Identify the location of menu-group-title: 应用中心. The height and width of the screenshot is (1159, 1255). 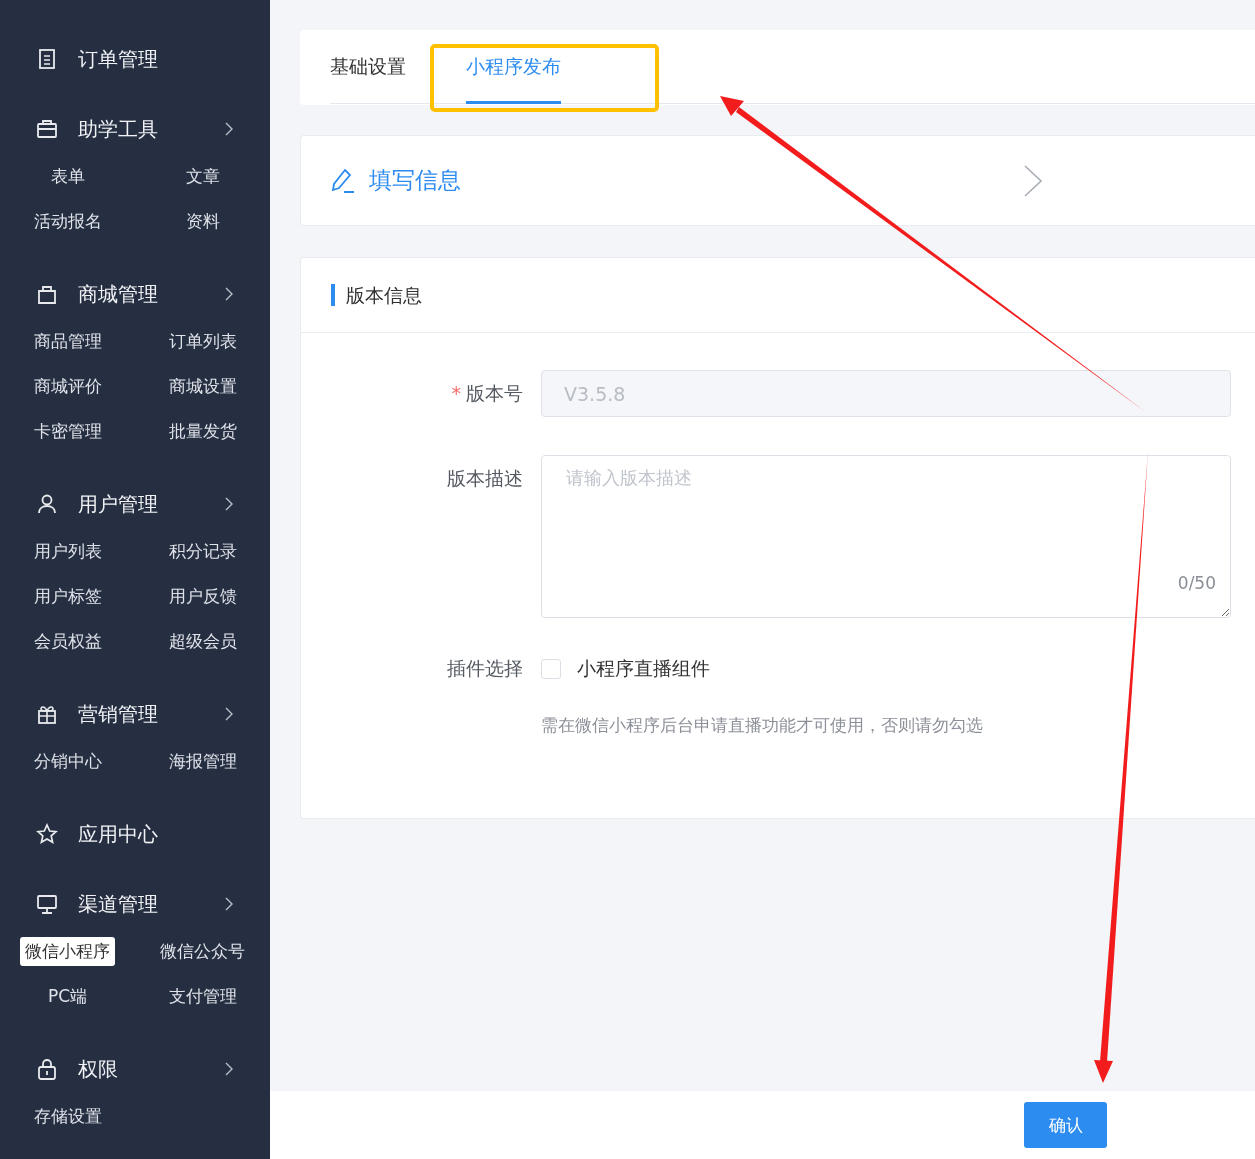
(156, 834).